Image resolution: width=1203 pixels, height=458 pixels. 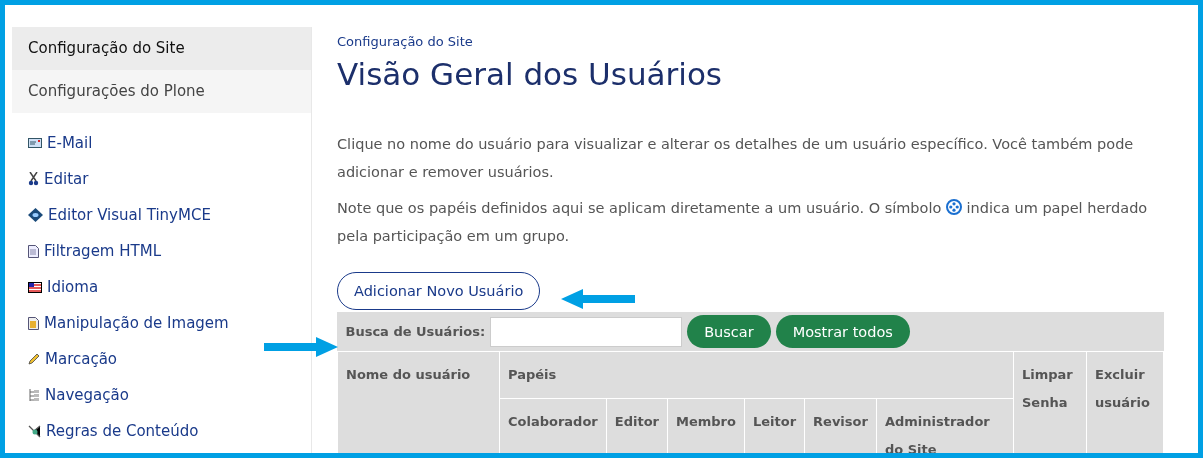 I want to click on column-header: Revisor, so click(x=840, y=422).